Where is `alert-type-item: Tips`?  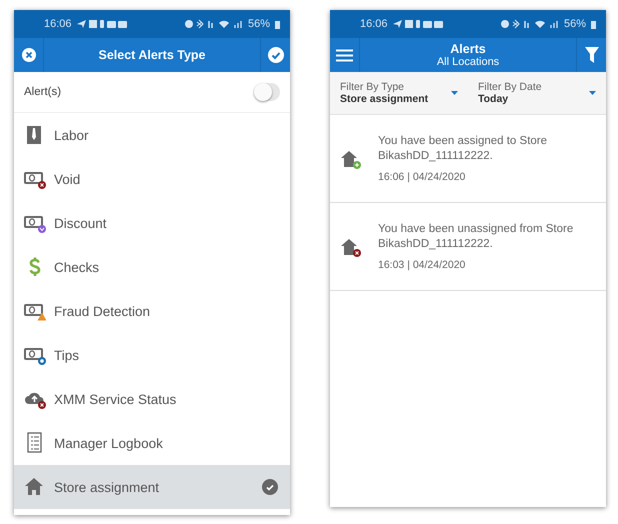
alert-type-item: Tips is located at coordinates (152, 355).